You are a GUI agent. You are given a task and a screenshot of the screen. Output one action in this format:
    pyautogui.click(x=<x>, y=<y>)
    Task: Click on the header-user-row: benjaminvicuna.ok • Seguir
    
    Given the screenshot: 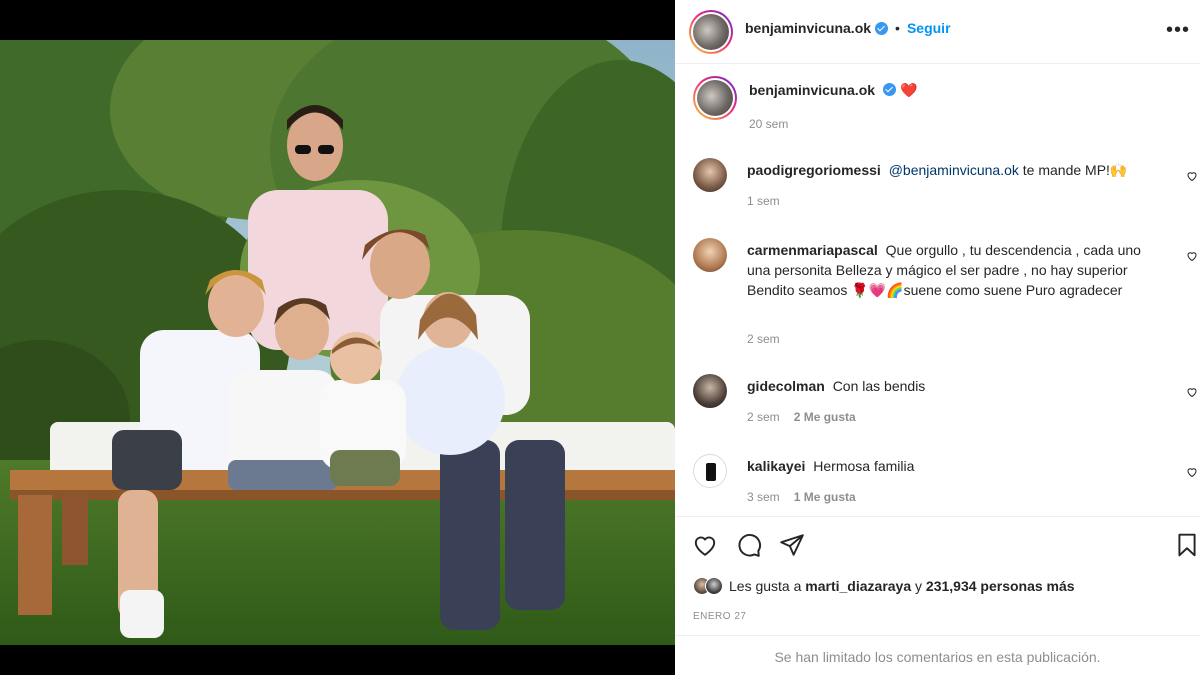 What is the action you would take?
    pyautogui.click(x=848, y=28)
    